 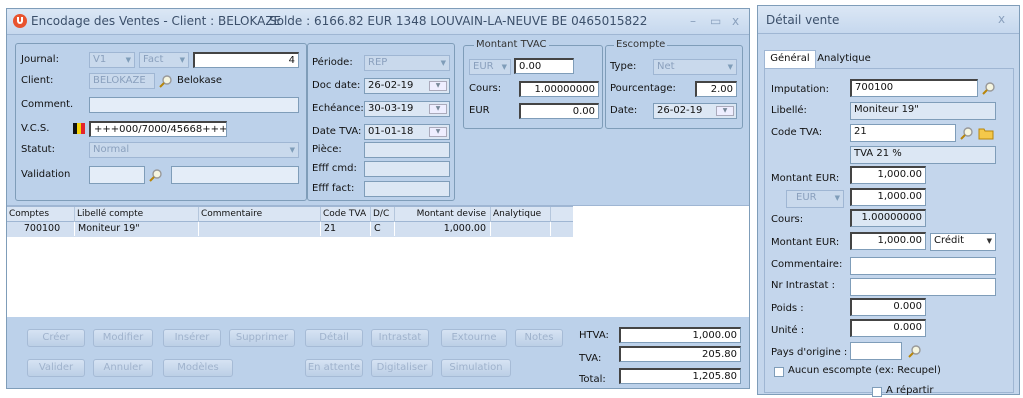 I want to click on date-tva-input: 01-01-18 ▼, so click(x=407, y=132).